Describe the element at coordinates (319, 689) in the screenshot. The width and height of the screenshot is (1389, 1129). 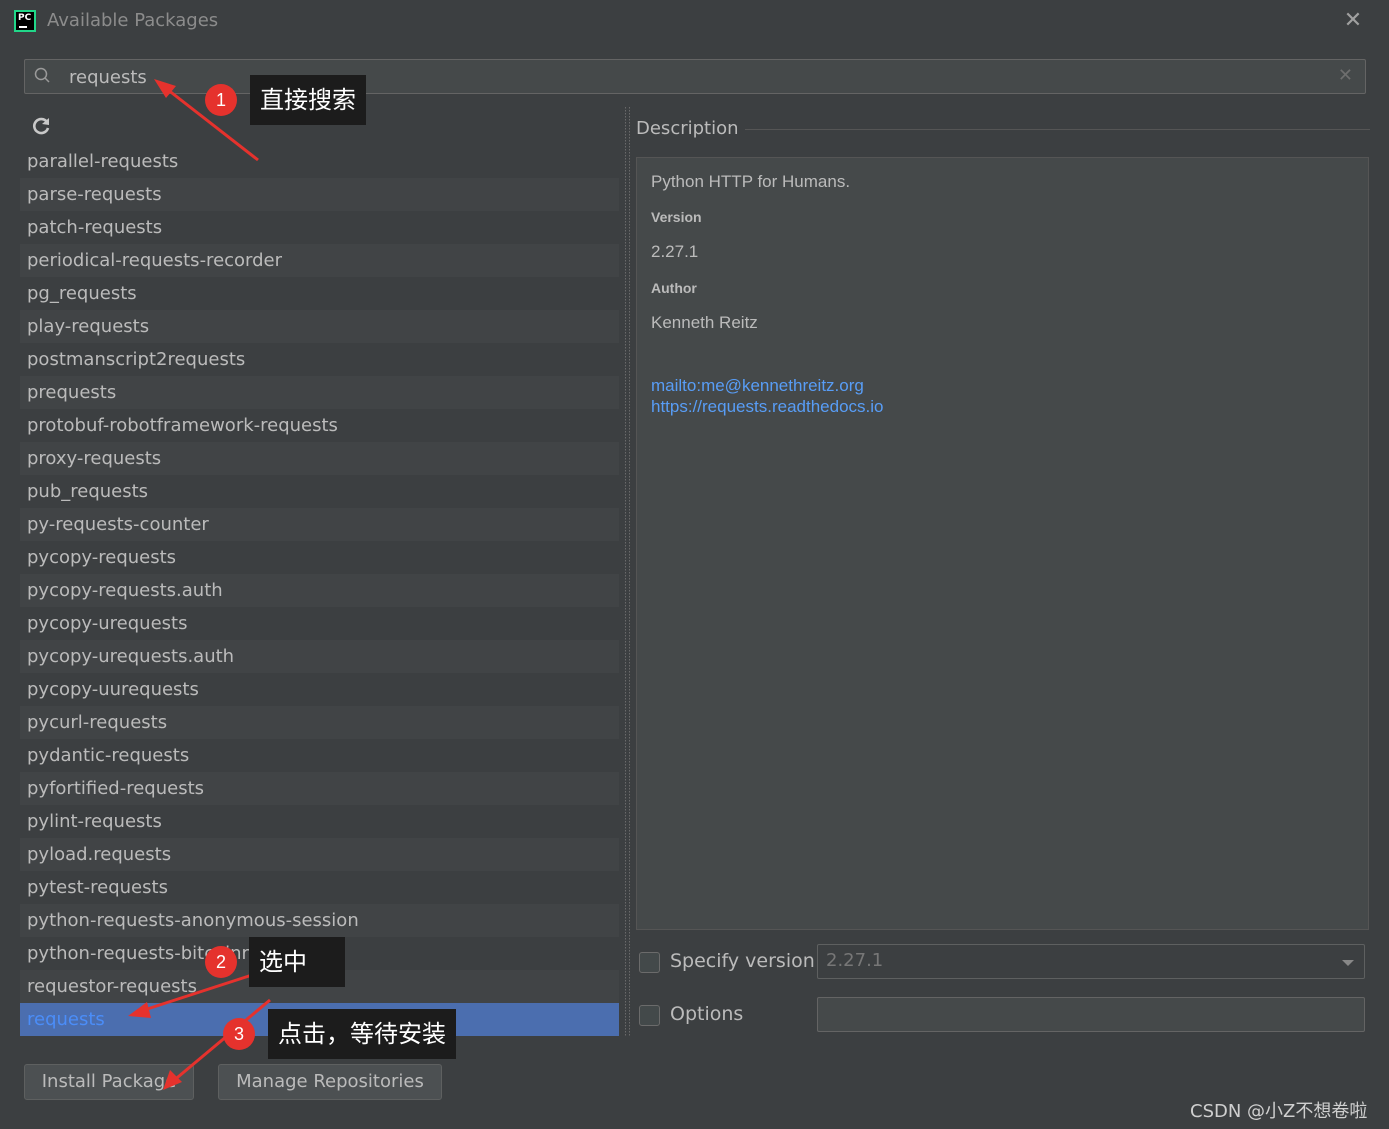
I see `package-row: pycopy-uurequests` at that location.